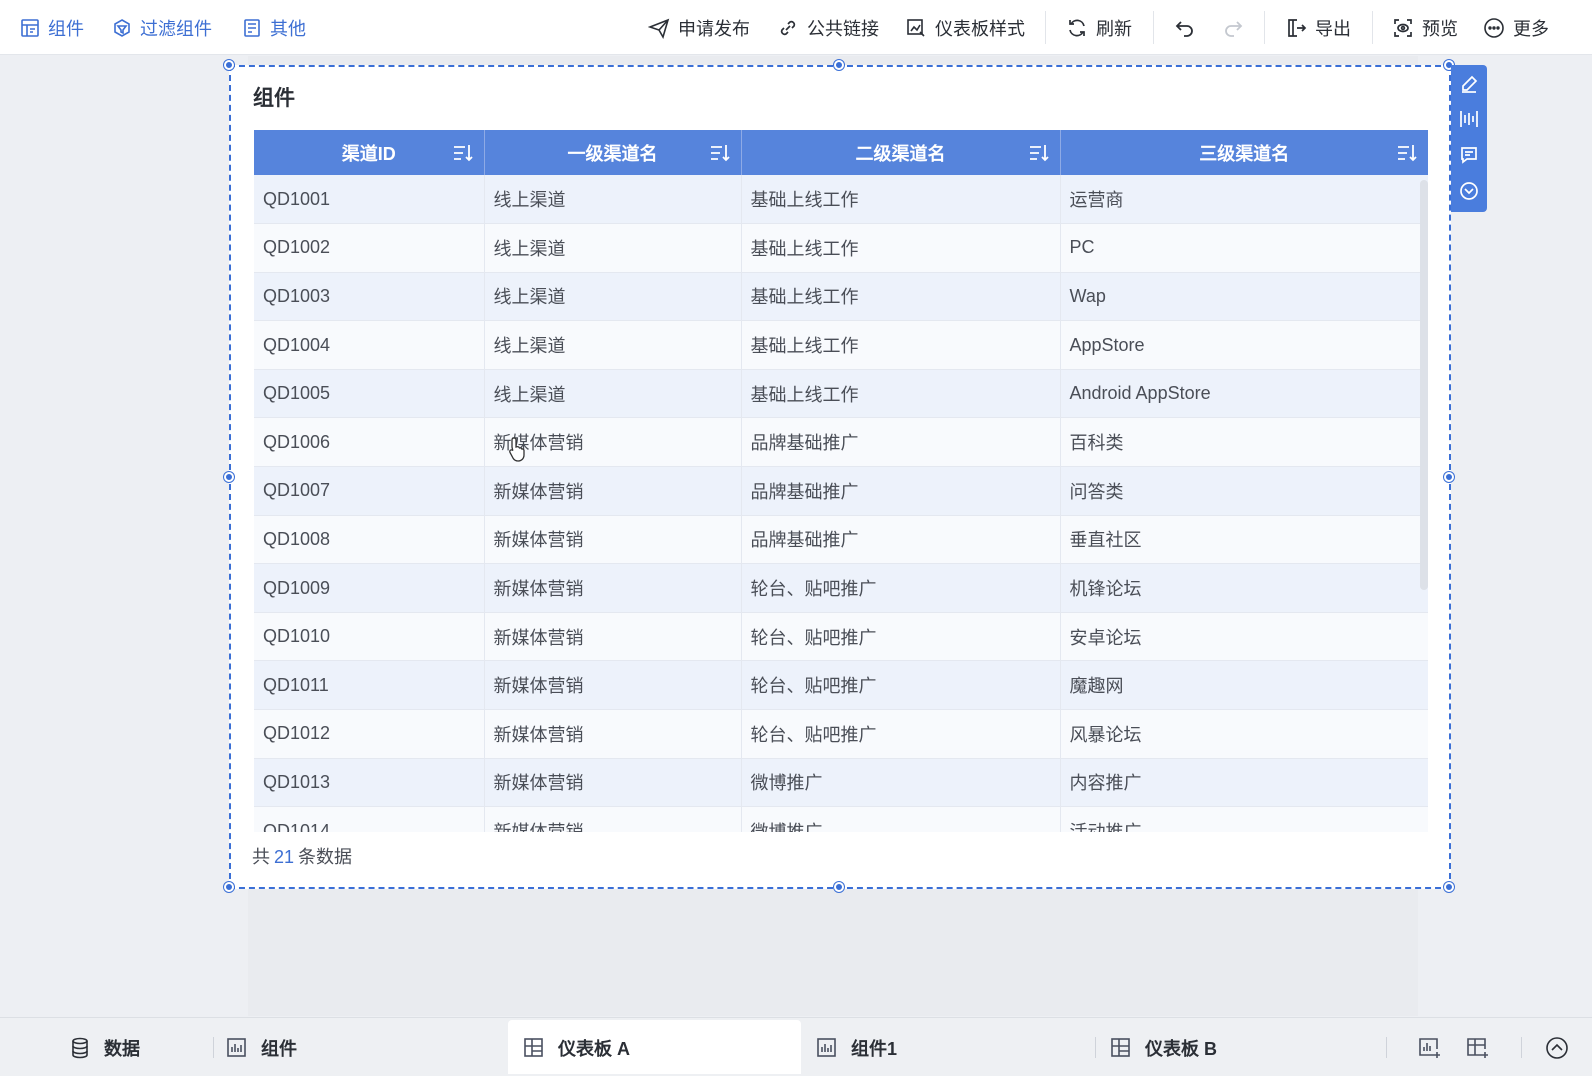 Image resolution: width=1592 pixels, height=1076 pixels. I want to click on column-header: 渠道ID, so click(369, 152).